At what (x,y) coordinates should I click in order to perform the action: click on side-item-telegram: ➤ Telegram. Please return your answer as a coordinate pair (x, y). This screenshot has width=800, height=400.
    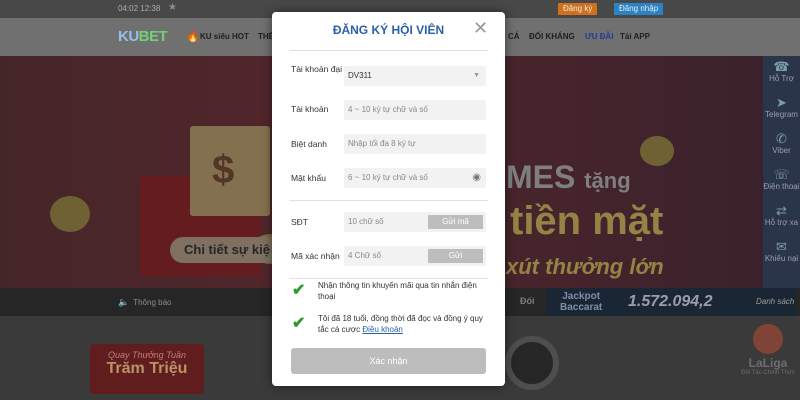
    Looking at the image, I should click on (781, 110).